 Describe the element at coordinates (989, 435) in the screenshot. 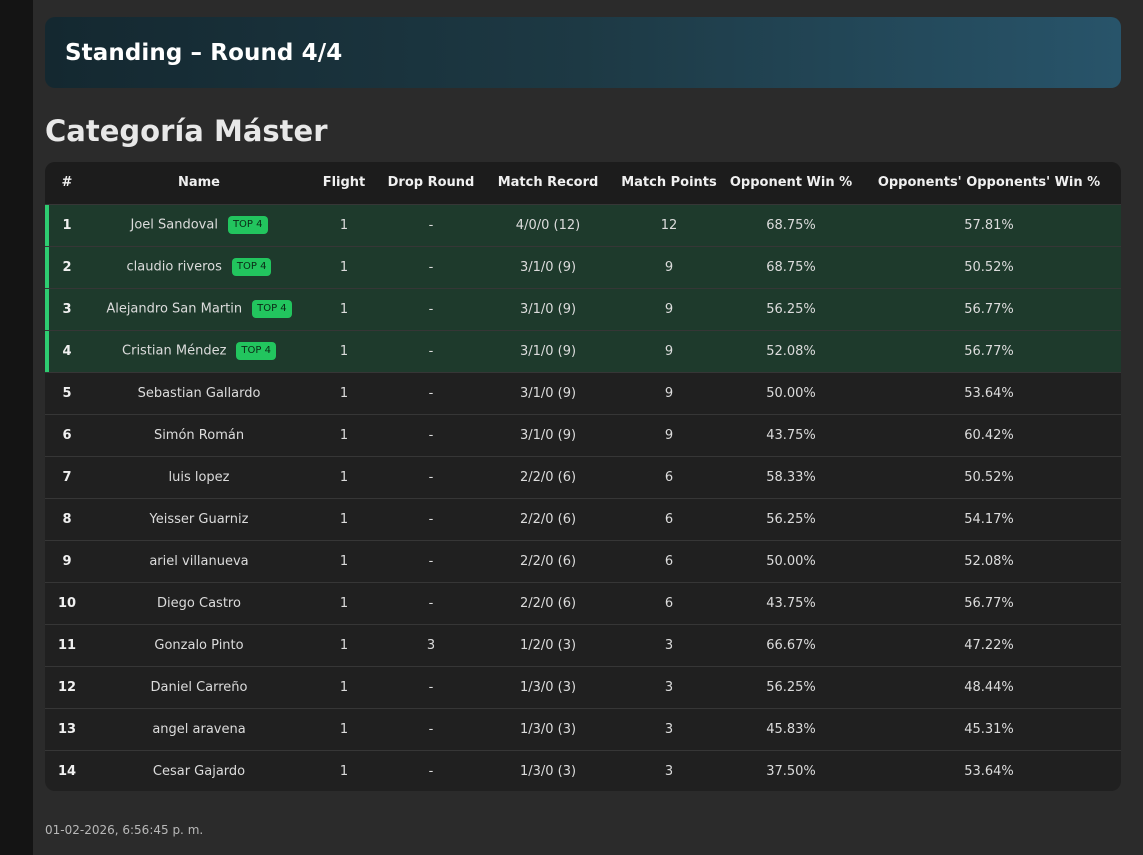

I see `opponents-opponents-win-cell: 60.42%` at that location.